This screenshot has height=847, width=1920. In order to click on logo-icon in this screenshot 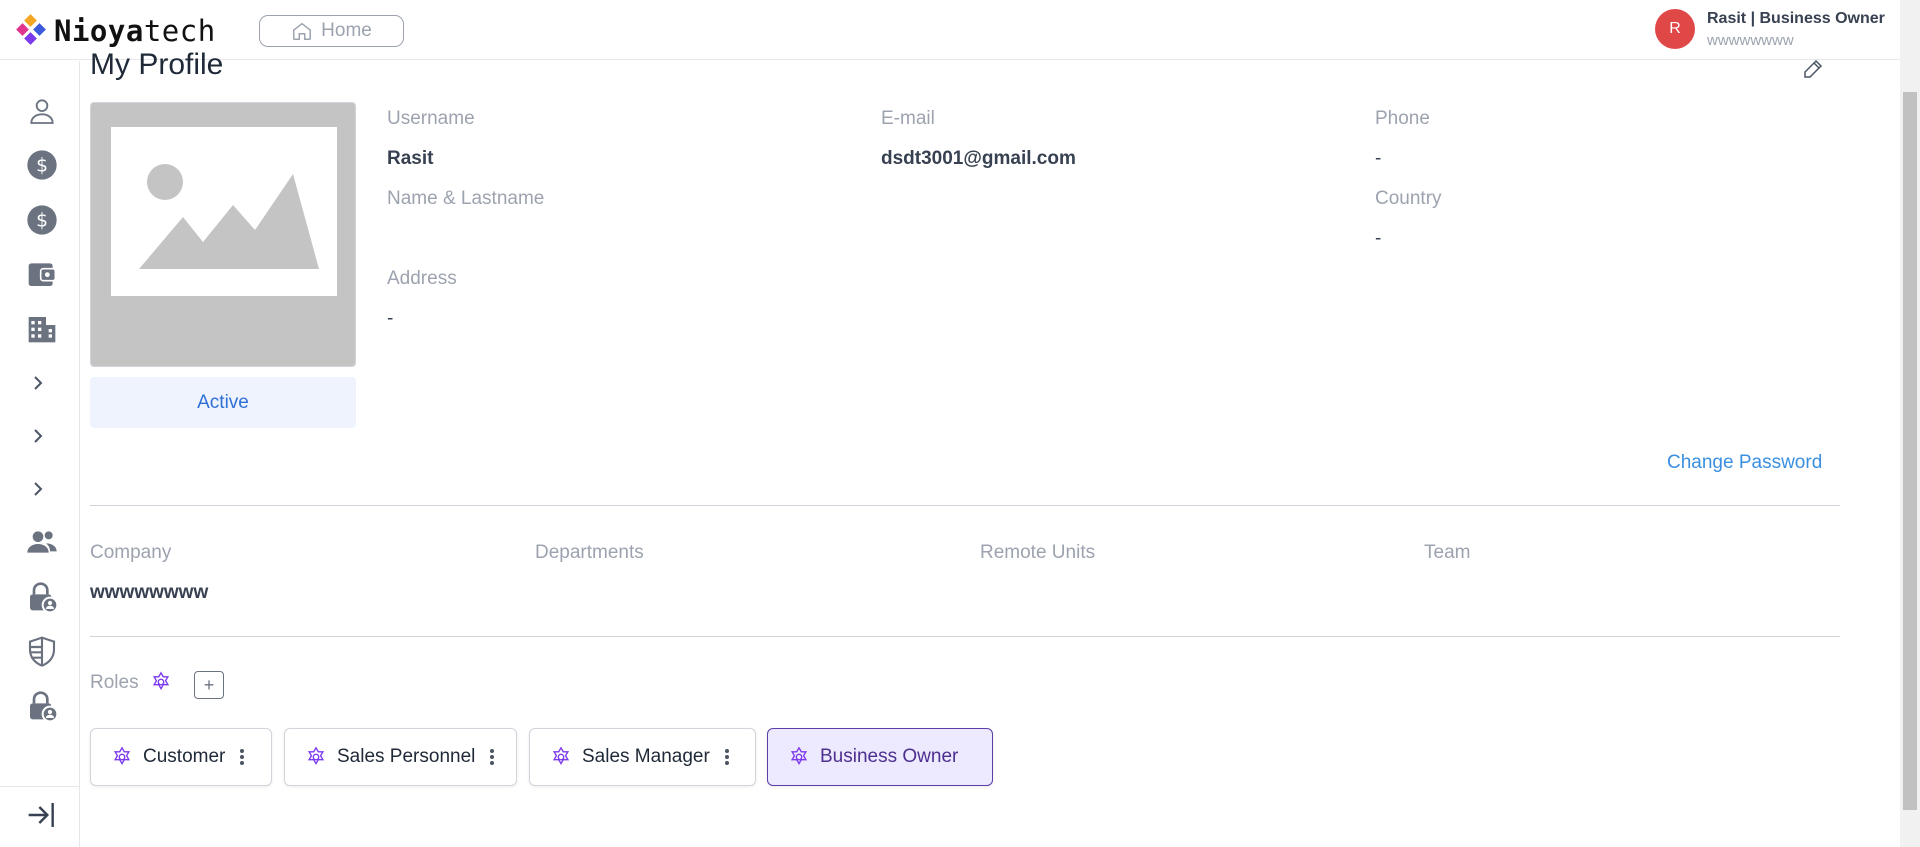, I will do `click(31, 29)`.